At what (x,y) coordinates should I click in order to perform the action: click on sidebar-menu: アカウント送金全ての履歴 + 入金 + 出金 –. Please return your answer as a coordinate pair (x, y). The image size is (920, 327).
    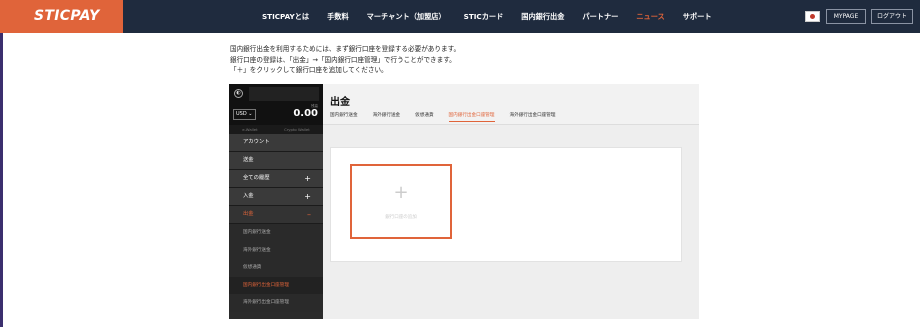
    Looking at the image, I should click on (276, 179).